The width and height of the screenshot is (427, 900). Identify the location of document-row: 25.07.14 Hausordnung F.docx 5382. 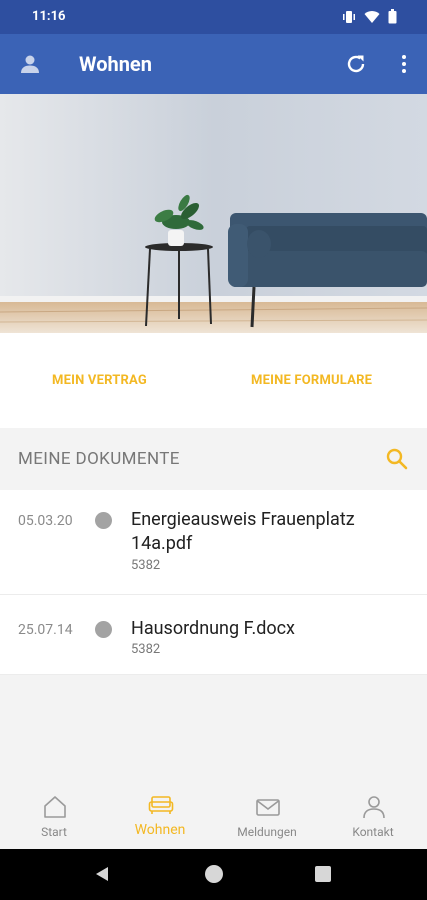
(213, 635).